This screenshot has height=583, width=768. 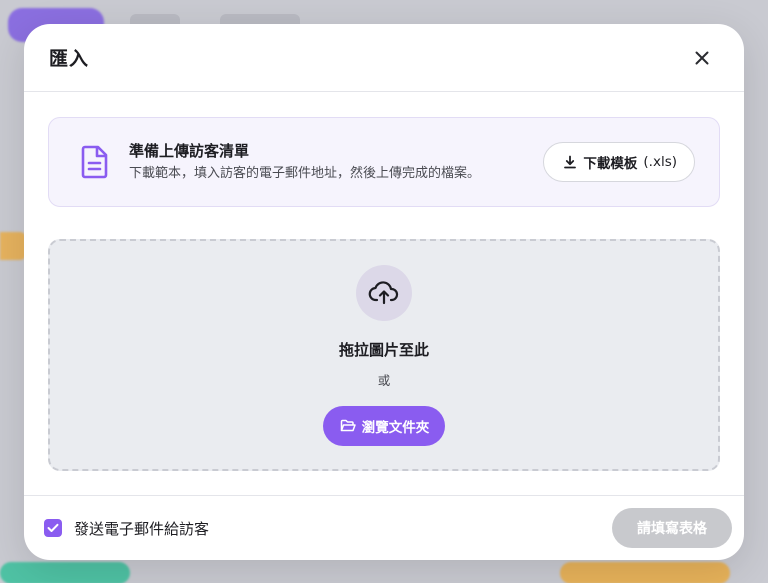 I want to click on send-email-checkbox: 發送電子郵件給訪客, so click(x=126, y=528).